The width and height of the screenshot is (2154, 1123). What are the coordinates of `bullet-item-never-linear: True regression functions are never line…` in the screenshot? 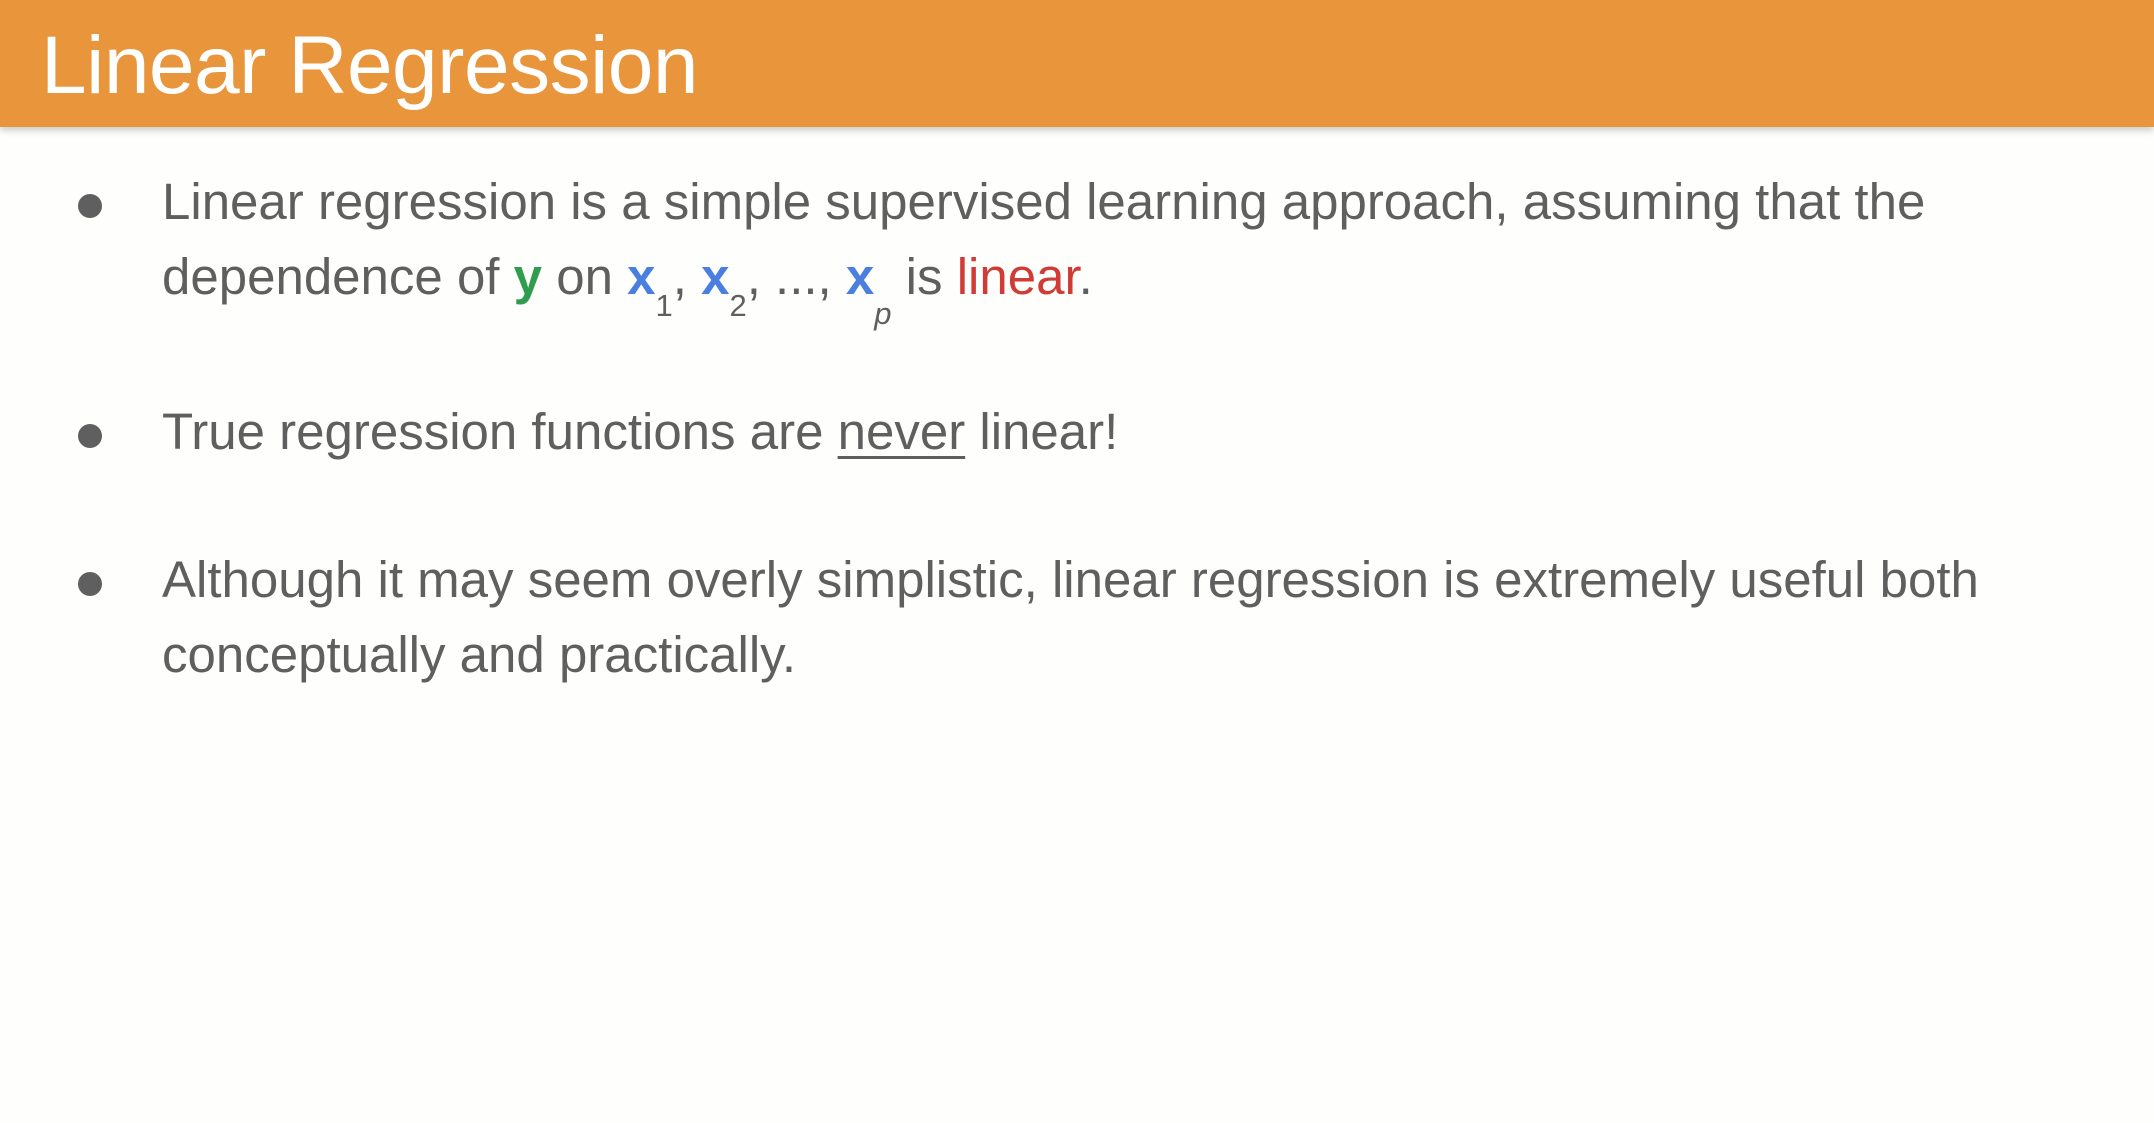 It's located at (1077, 431).